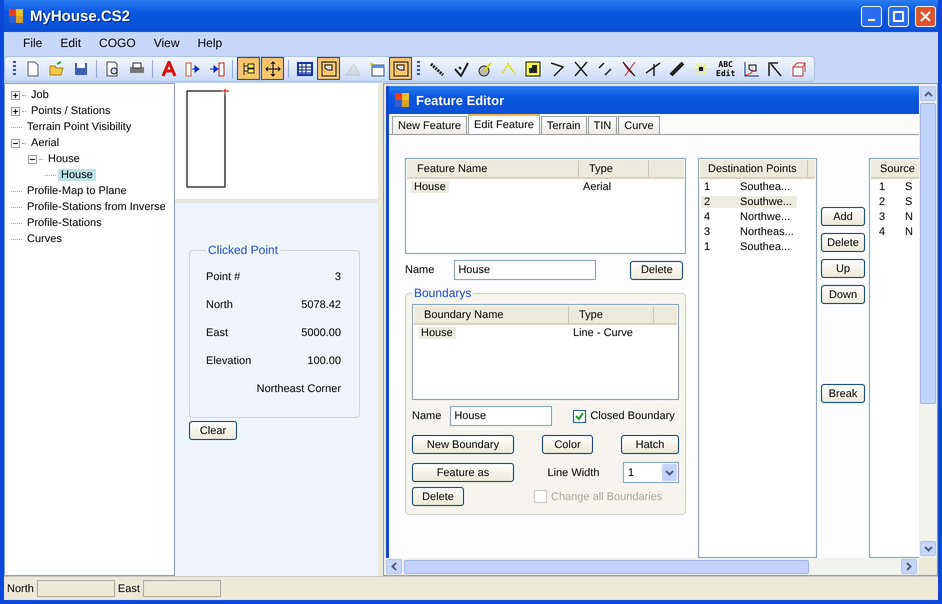  What do you see at coordinates (324, 361) in the screenshot?
I see `field-value: 100.00` at bounding box center [324, 361].